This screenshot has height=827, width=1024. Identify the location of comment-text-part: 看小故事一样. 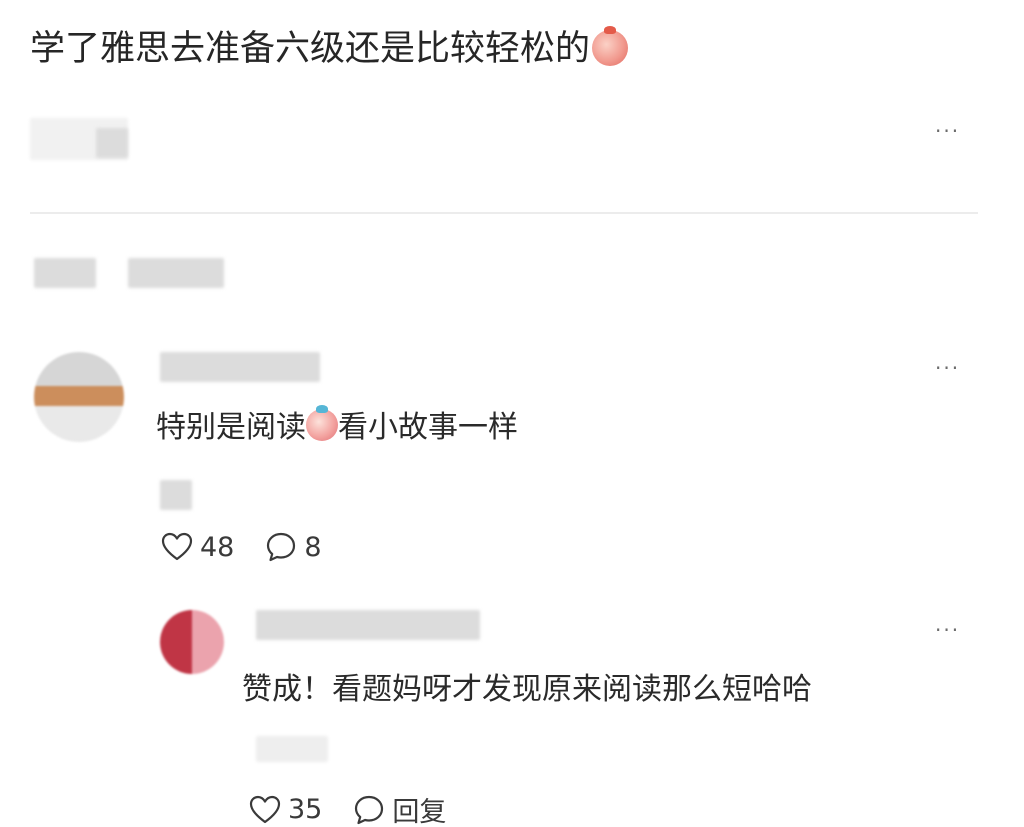
(428, 427).